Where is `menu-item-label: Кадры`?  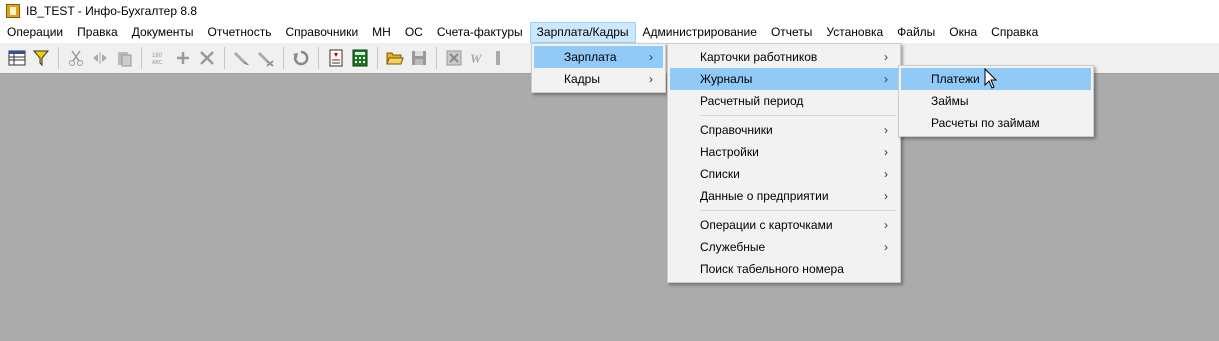 menu-item-label: Кадры is located at coordinates (582, 79).